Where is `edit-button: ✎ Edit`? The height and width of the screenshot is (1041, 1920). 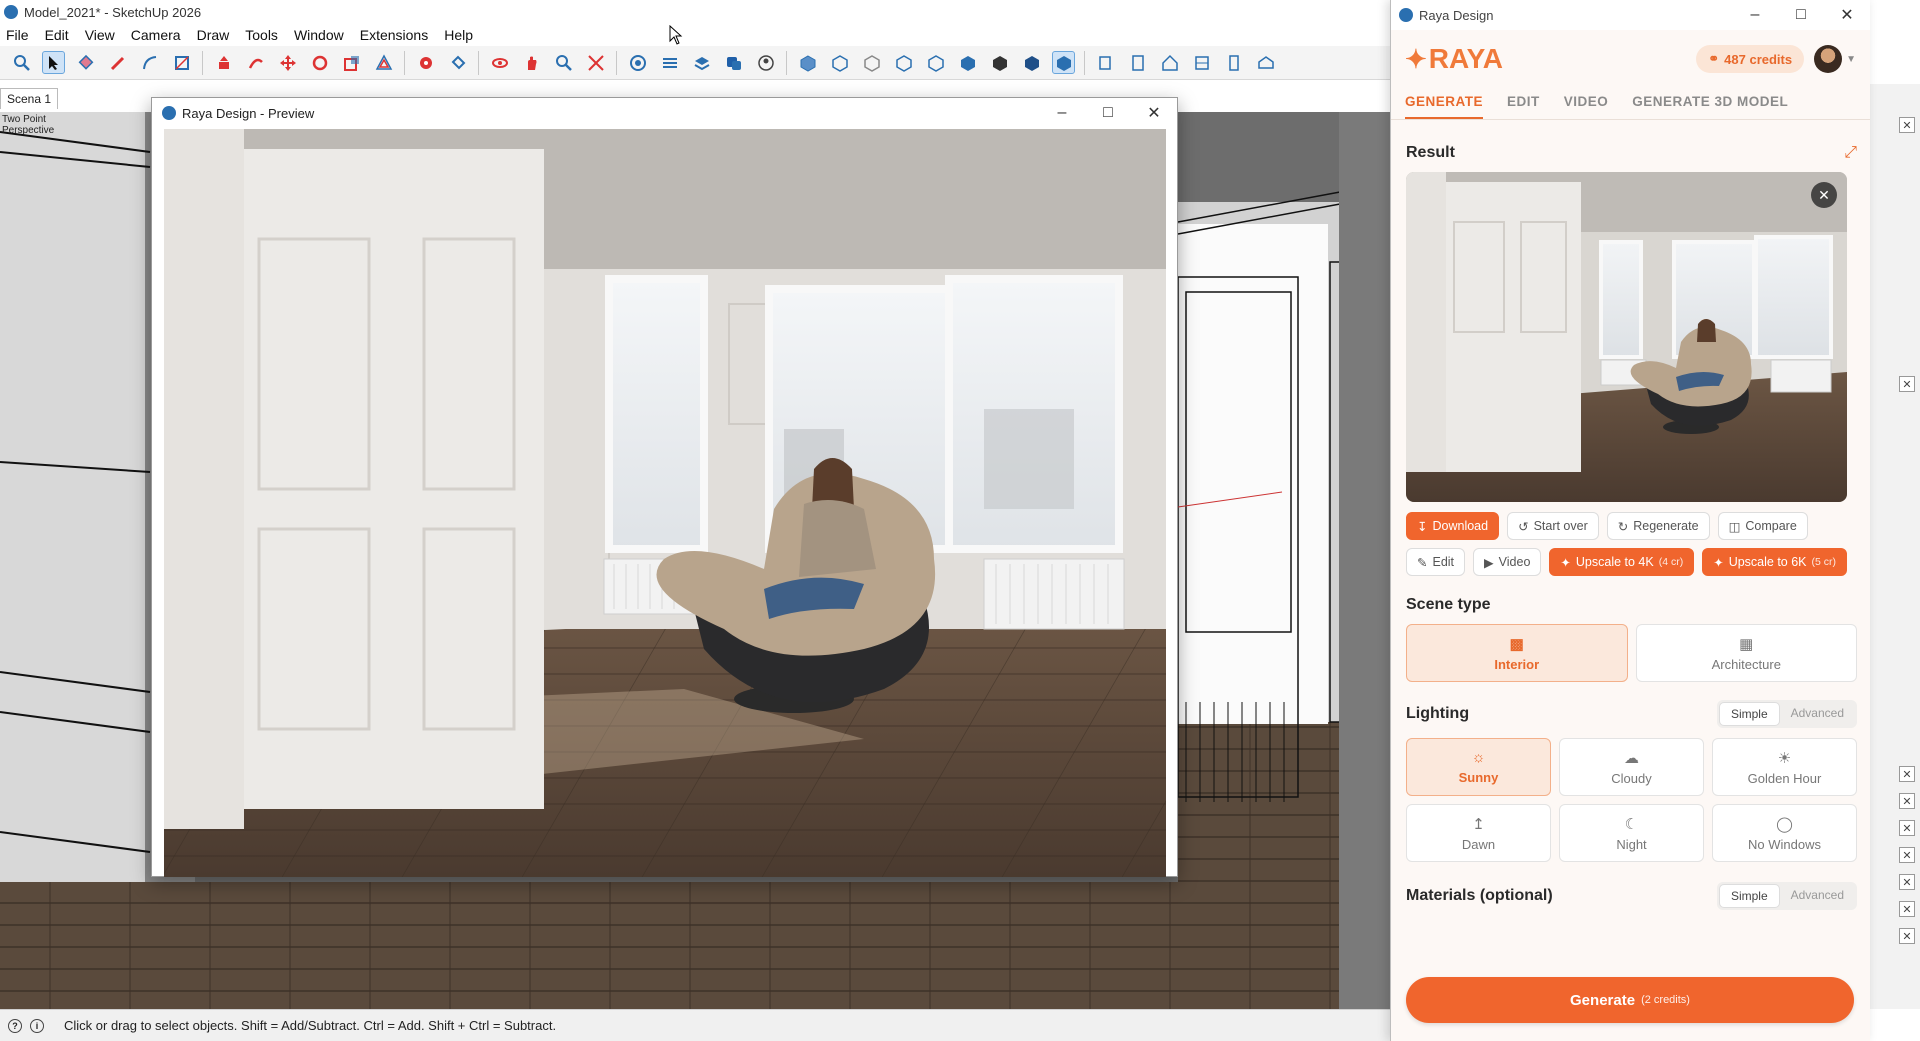
edit-button: ✎ Edit is located at coordinates (1436, 562).